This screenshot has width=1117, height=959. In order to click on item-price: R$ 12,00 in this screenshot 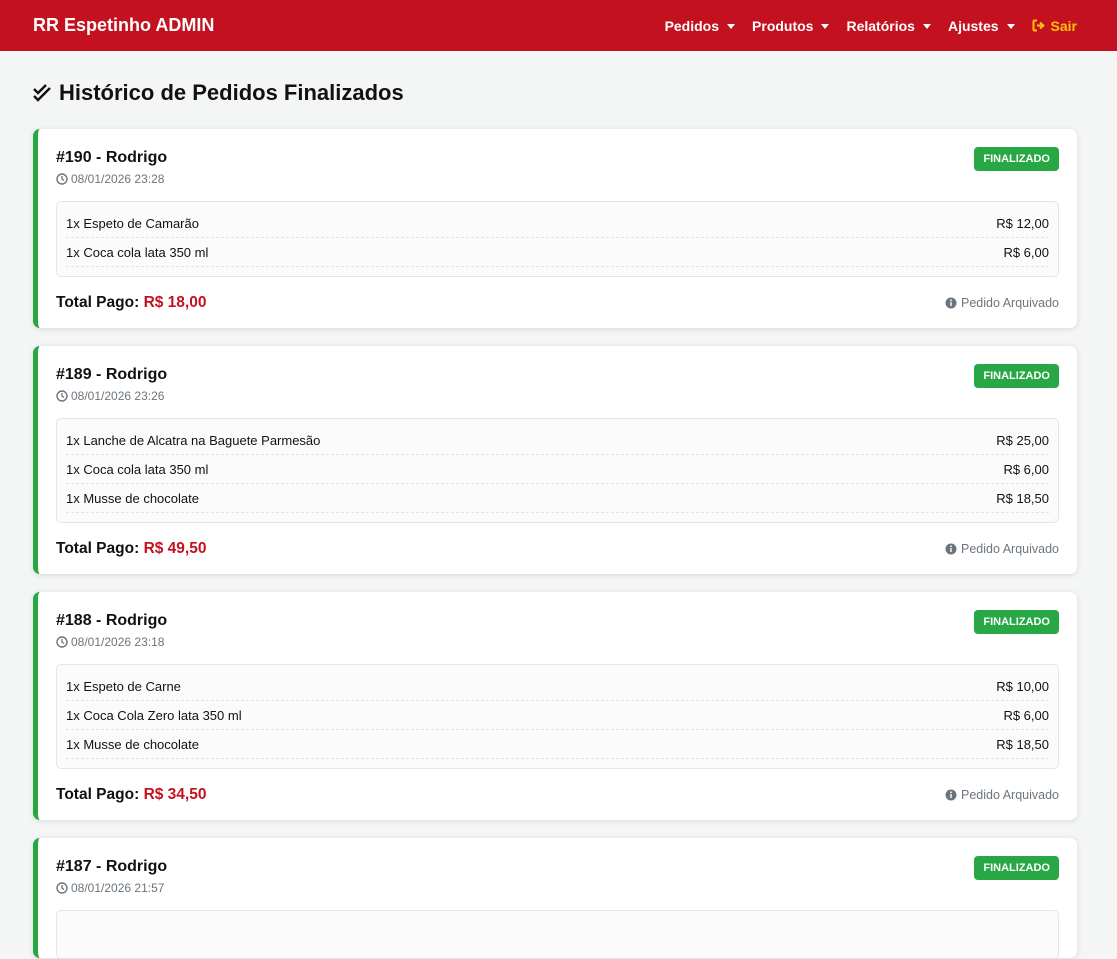, I will do `click(1022, 223)`.